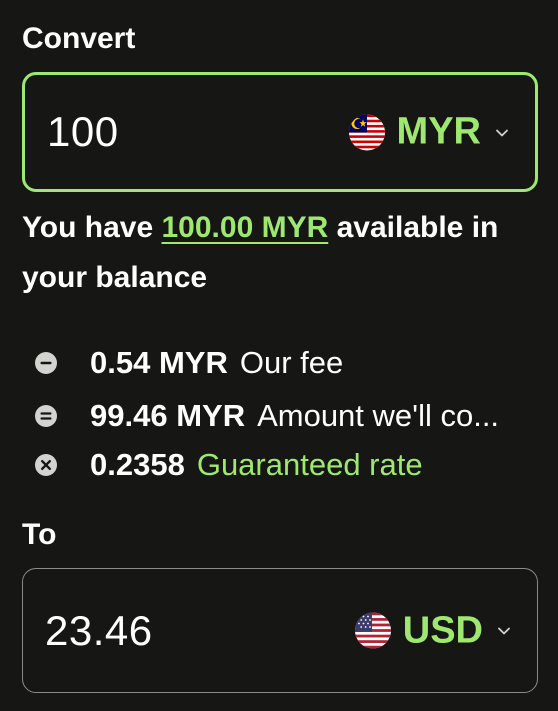 The width and height of the screenshot is (558, 711). What do you see at coordinates (310, 465) in the screenshot?
I see `guaranteed-rate-link: Guaranteed rate` at bounding box center [310, 465].